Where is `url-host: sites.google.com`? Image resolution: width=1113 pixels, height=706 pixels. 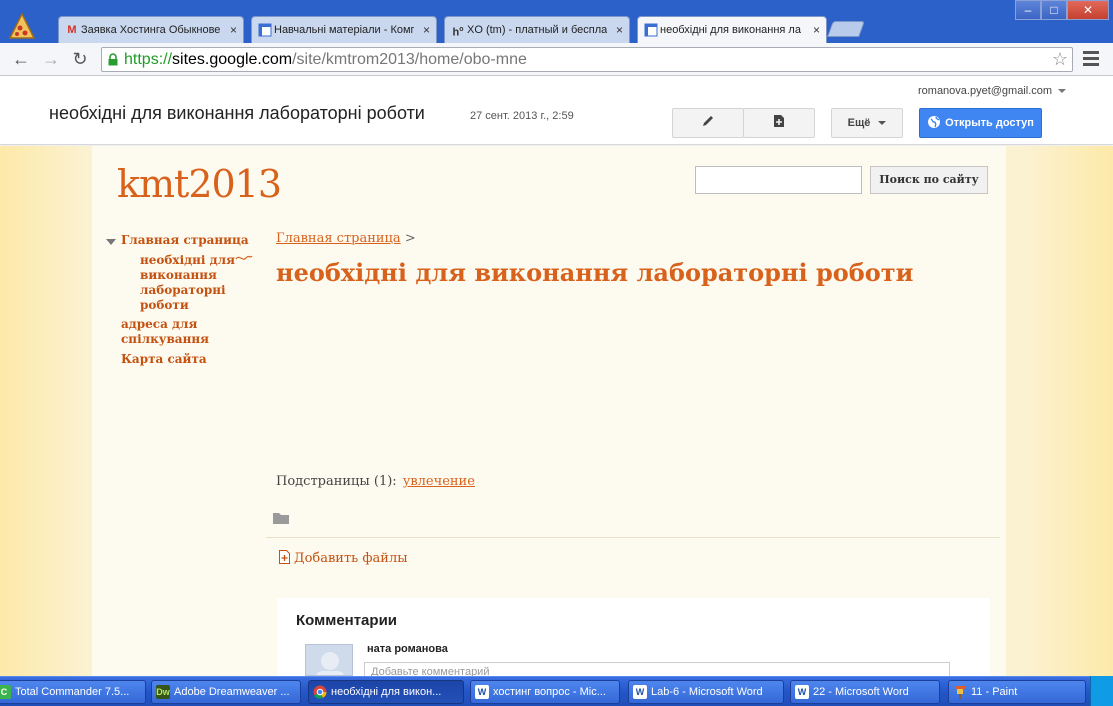
url-host: sites.google.com is located at coordinates (232, 59).